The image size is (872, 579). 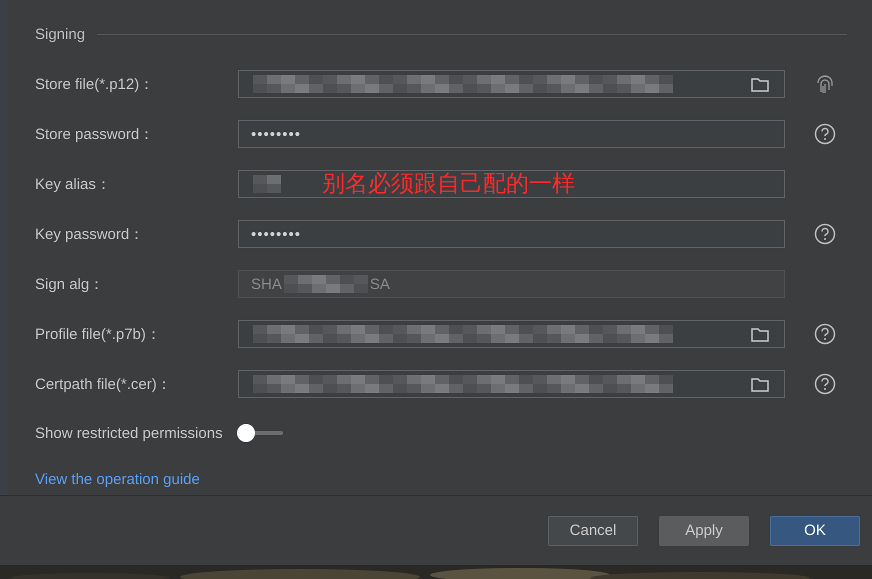 What do you see at coordinates (70, 284) in the screenshot?
I see `field-label: Sign alg：` at bounding box center [70, 284].